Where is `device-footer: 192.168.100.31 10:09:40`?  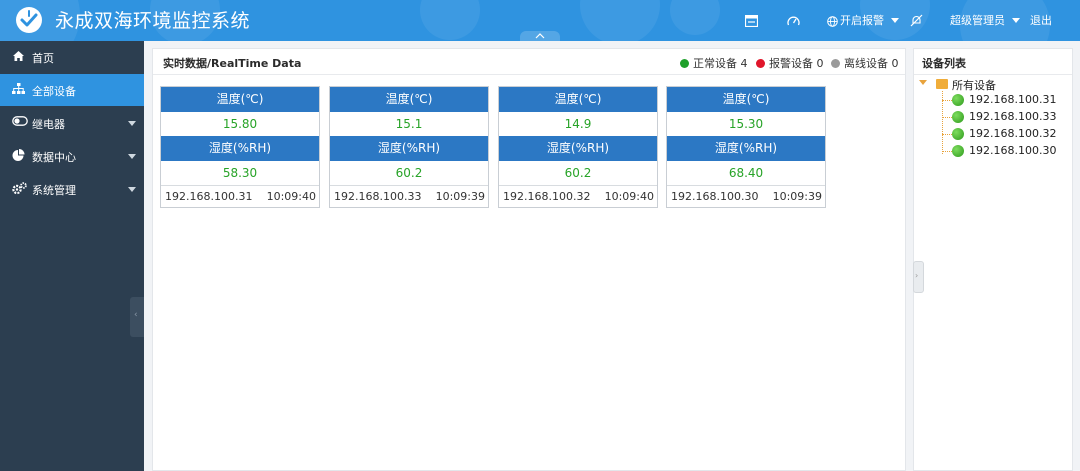 device-footer: 192.168.100.31 10:09:40 is located at coordinates (240, 196).